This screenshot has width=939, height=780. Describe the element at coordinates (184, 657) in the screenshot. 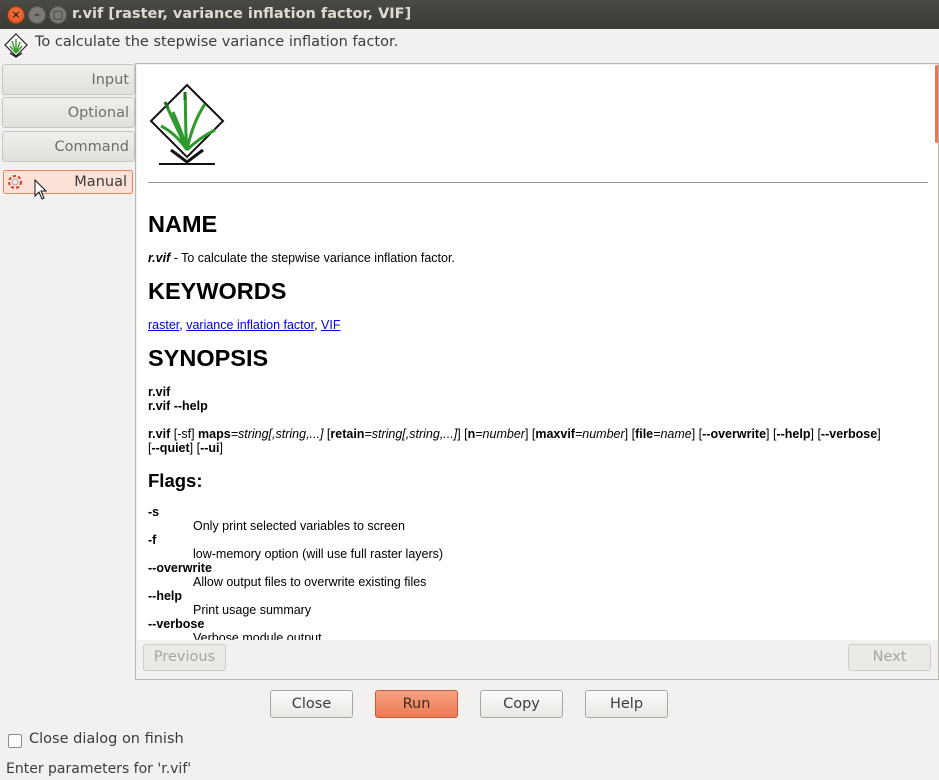

I see `previous-button: Previous` at that location.